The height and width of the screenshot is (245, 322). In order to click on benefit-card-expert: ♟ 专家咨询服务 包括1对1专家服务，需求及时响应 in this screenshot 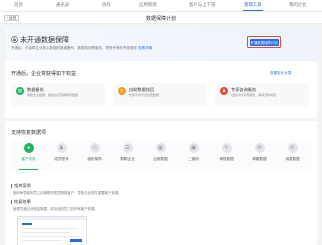, I will do `click(262, 94)`.